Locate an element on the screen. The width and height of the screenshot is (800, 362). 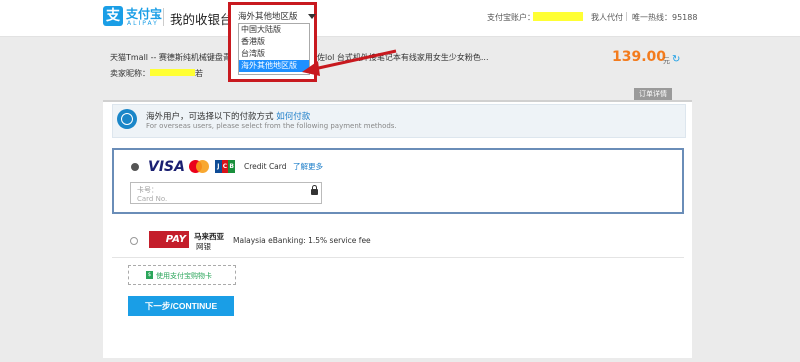
mypay-logo-icon: PAY is located at coordinates (169, 239).